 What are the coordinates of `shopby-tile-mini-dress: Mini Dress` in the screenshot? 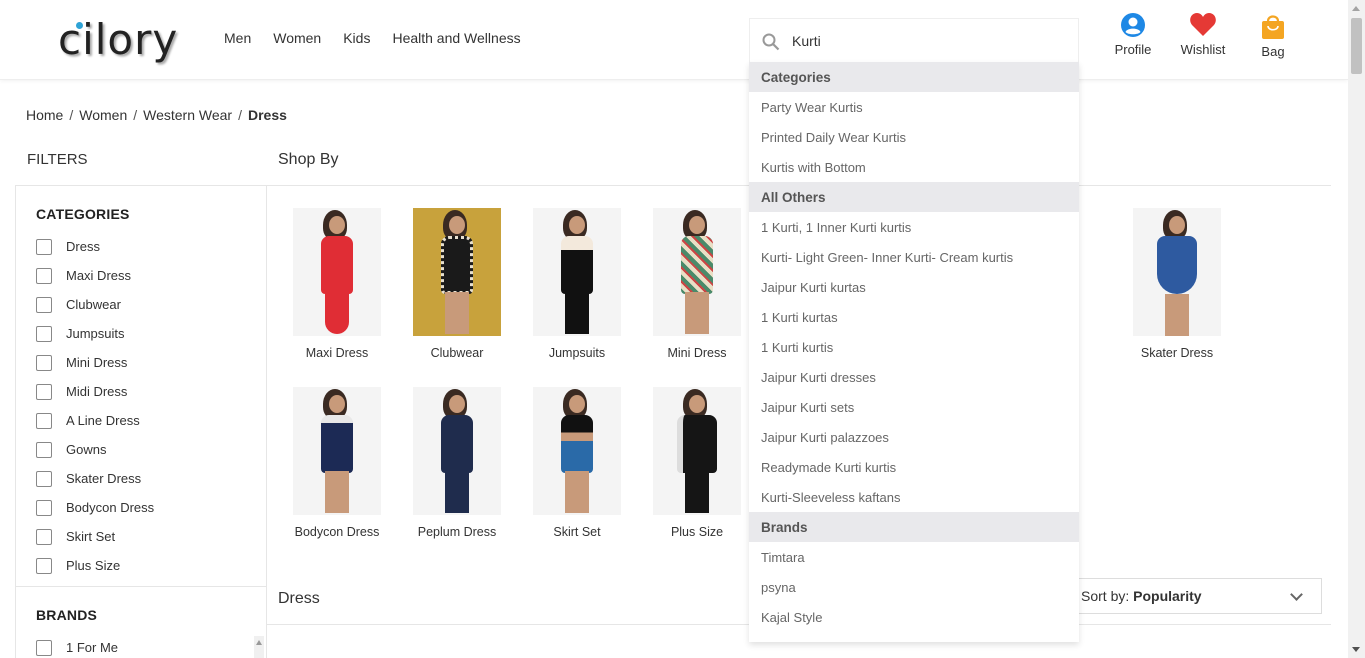 It's located at (697, 284).